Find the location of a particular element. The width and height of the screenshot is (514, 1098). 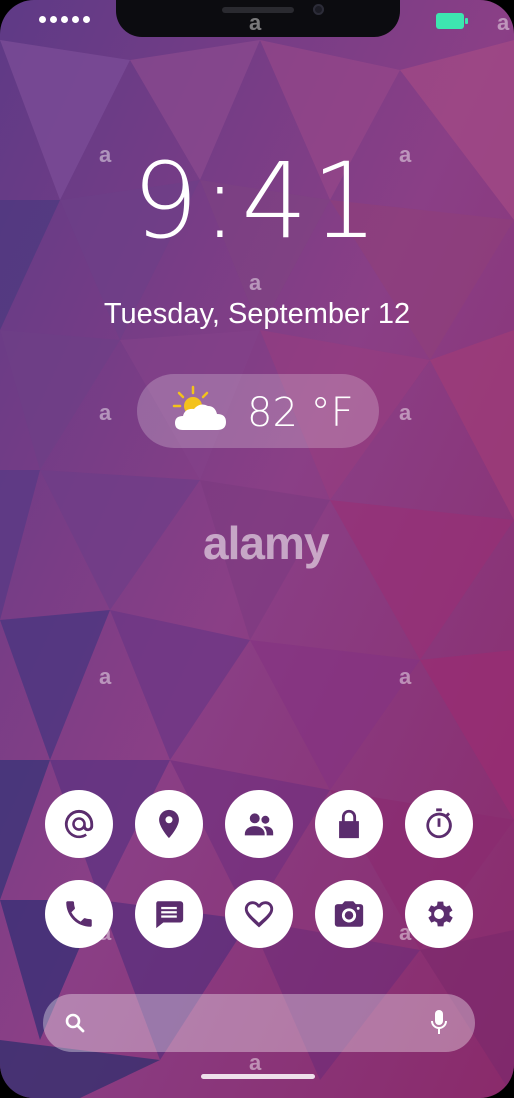

partly-cloudy-icon is located at coordinates (199, 407).